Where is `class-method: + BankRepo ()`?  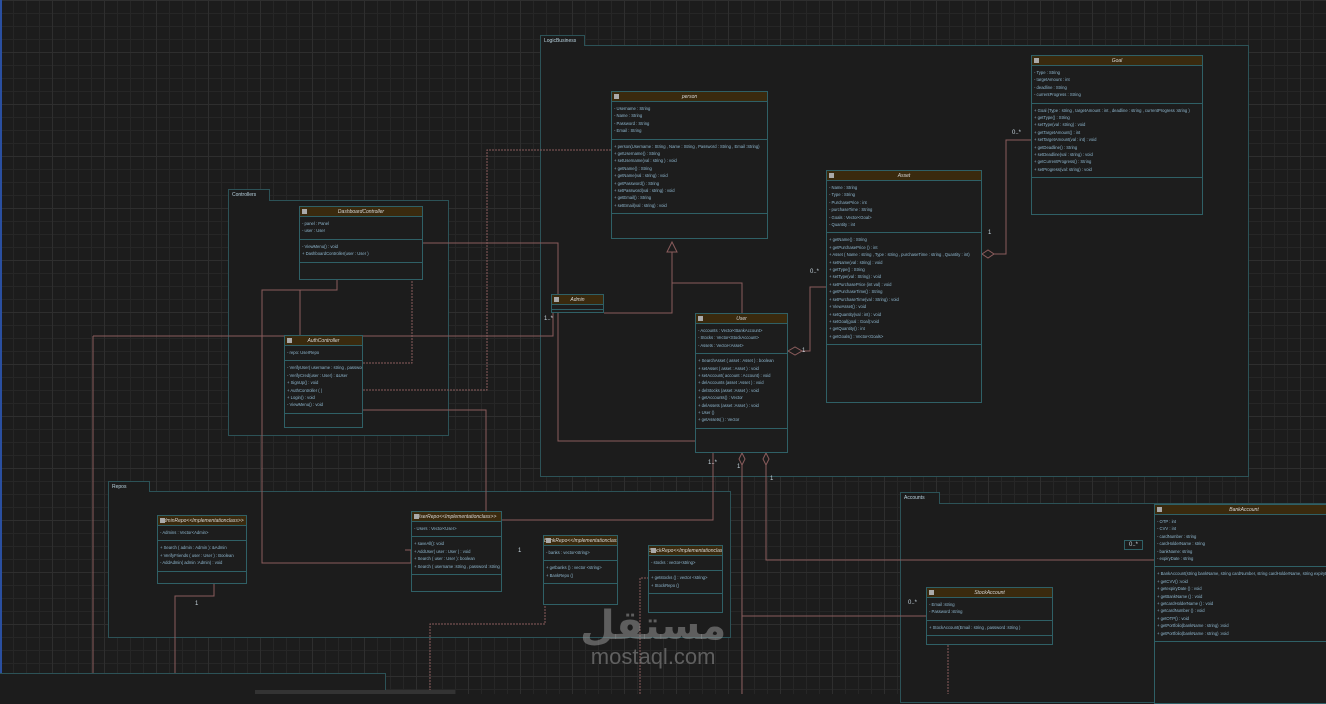
class-method: + BankRepo () is located at coordinates (580, 575).